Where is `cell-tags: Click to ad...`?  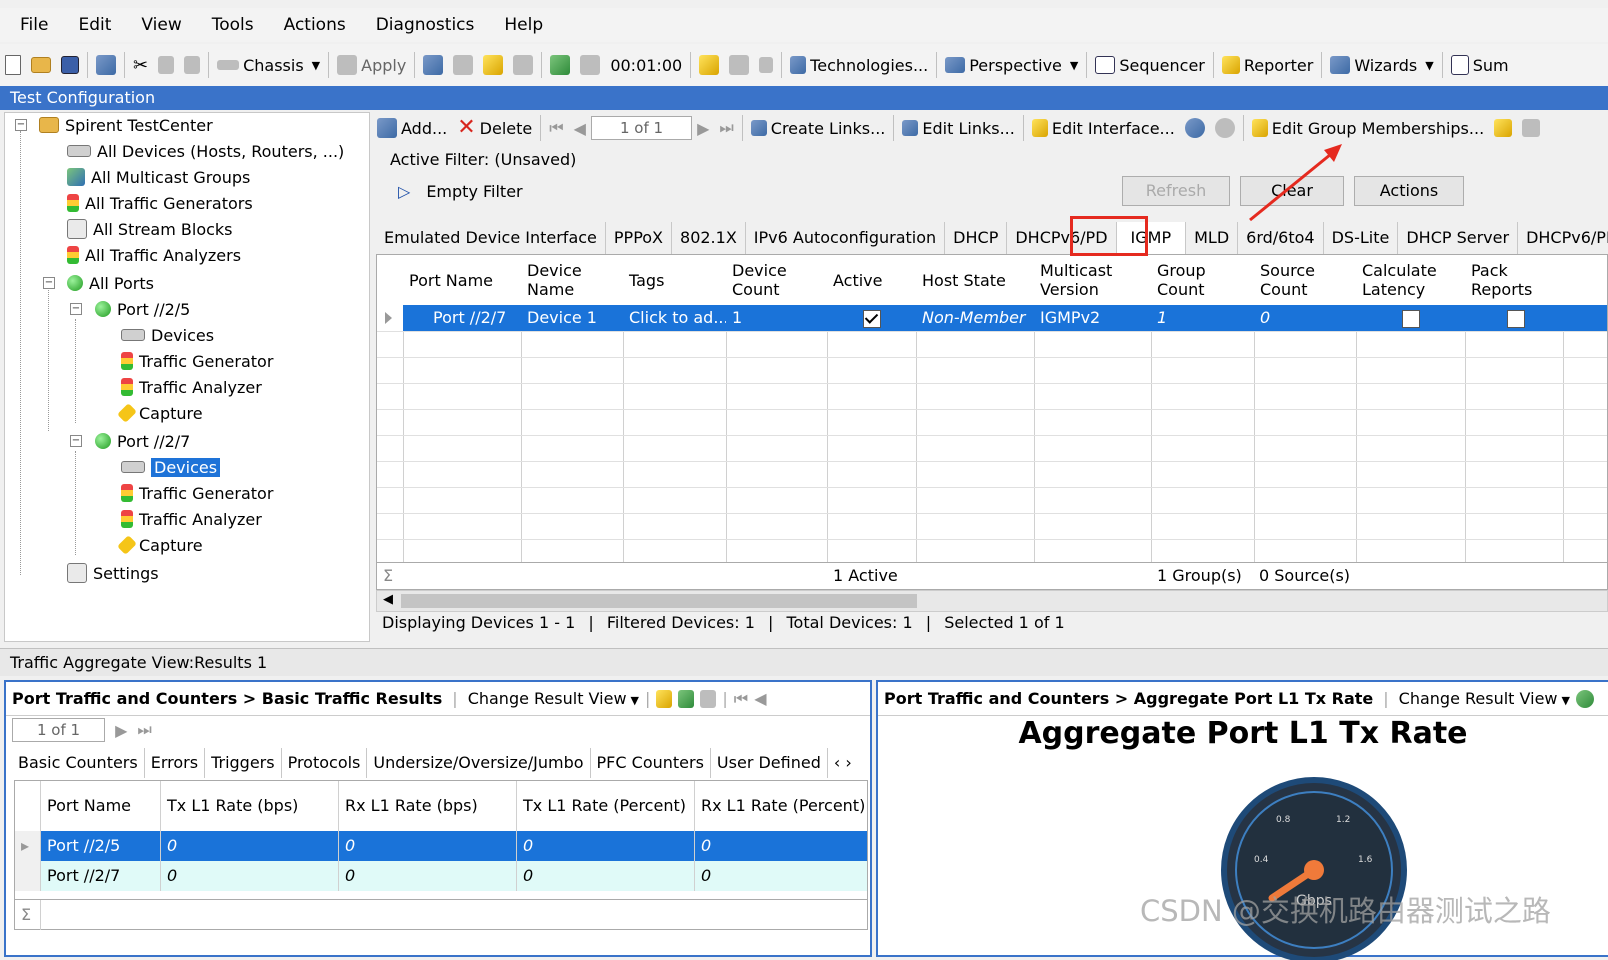
cell-tags: Click to ad... is located at coordinates (674, 318).